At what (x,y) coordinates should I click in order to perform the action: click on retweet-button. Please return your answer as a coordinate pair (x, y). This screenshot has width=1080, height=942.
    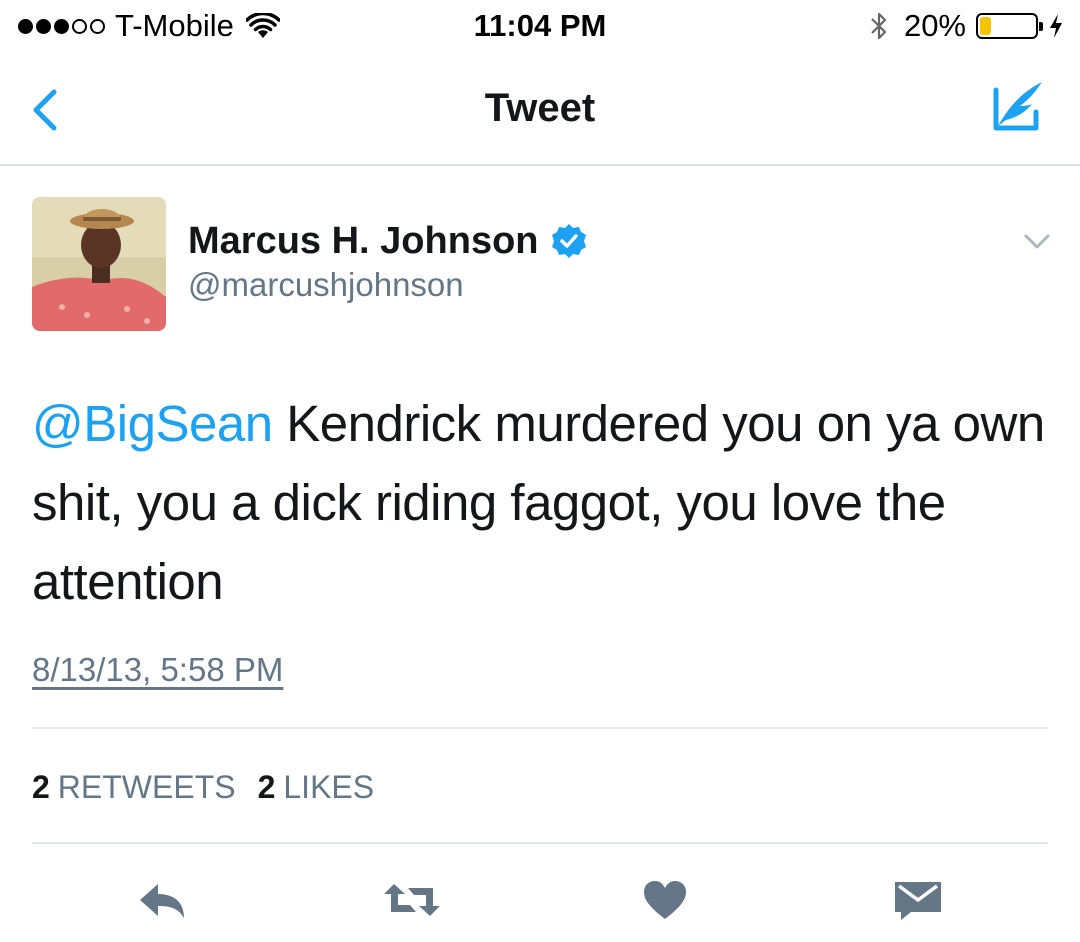
    Looking at the image, I should click on (412, 900).